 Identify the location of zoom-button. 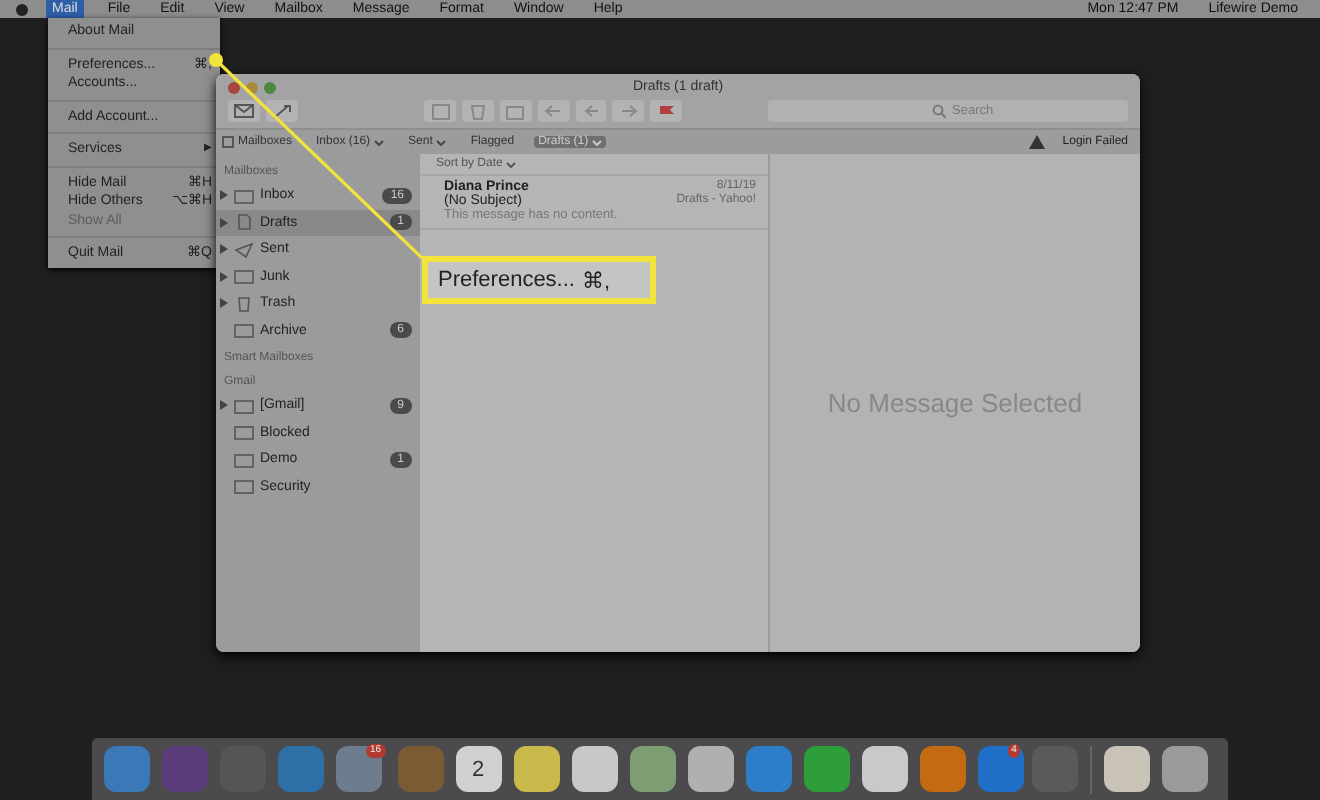
(270, 87).